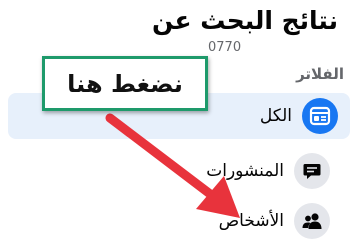 The width and height of the screenshot is (350, 250). Describe the element at coordinates (244, 20) in the screenshot. I see `page-title: نتائج البحث عن` at that location.